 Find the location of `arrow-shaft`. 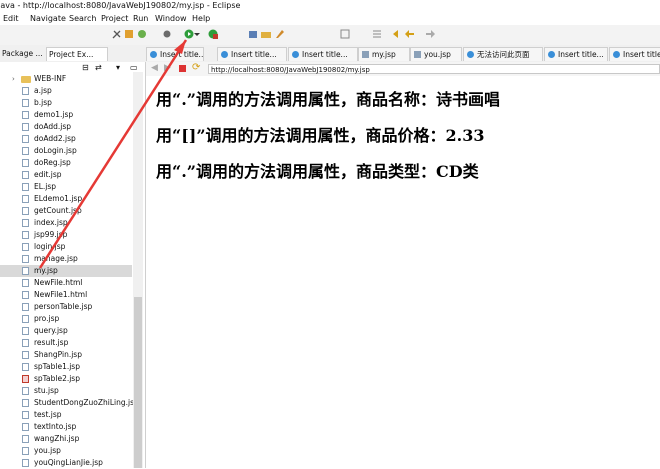

arrow-shaft is located at coordinates (113, 154).